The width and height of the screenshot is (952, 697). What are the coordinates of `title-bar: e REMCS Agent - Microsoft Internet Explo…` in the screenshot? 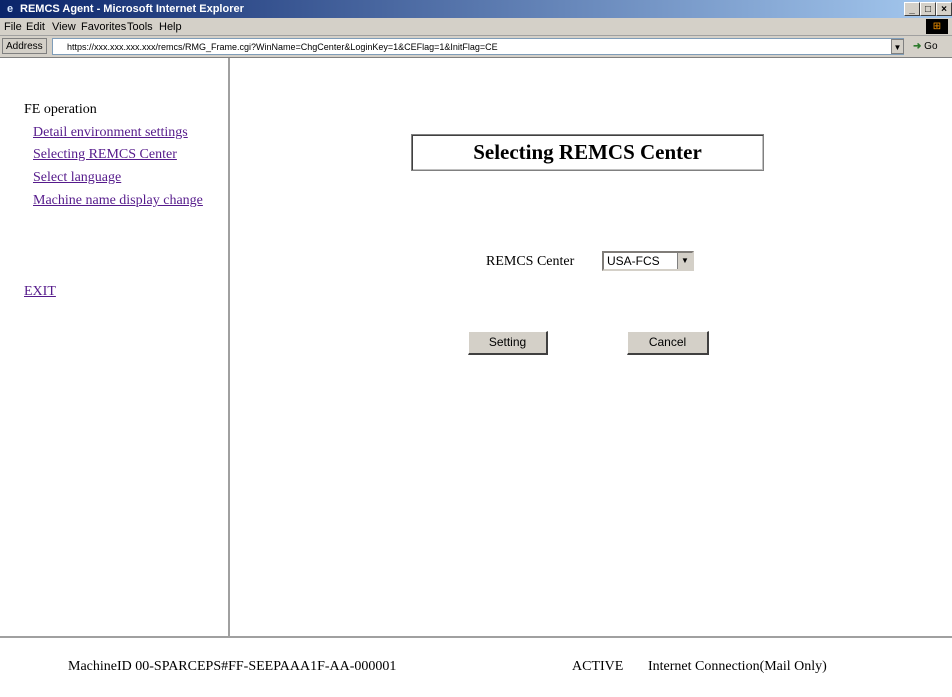 It's located at (476, 9).